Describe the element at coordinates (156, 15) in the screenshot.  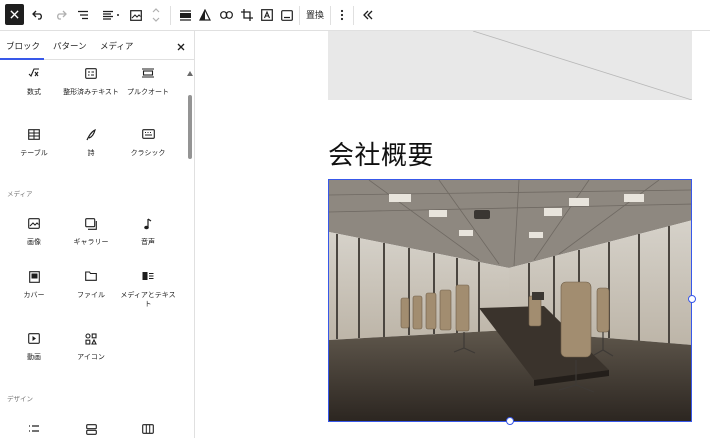
I see `move-button` at that location.